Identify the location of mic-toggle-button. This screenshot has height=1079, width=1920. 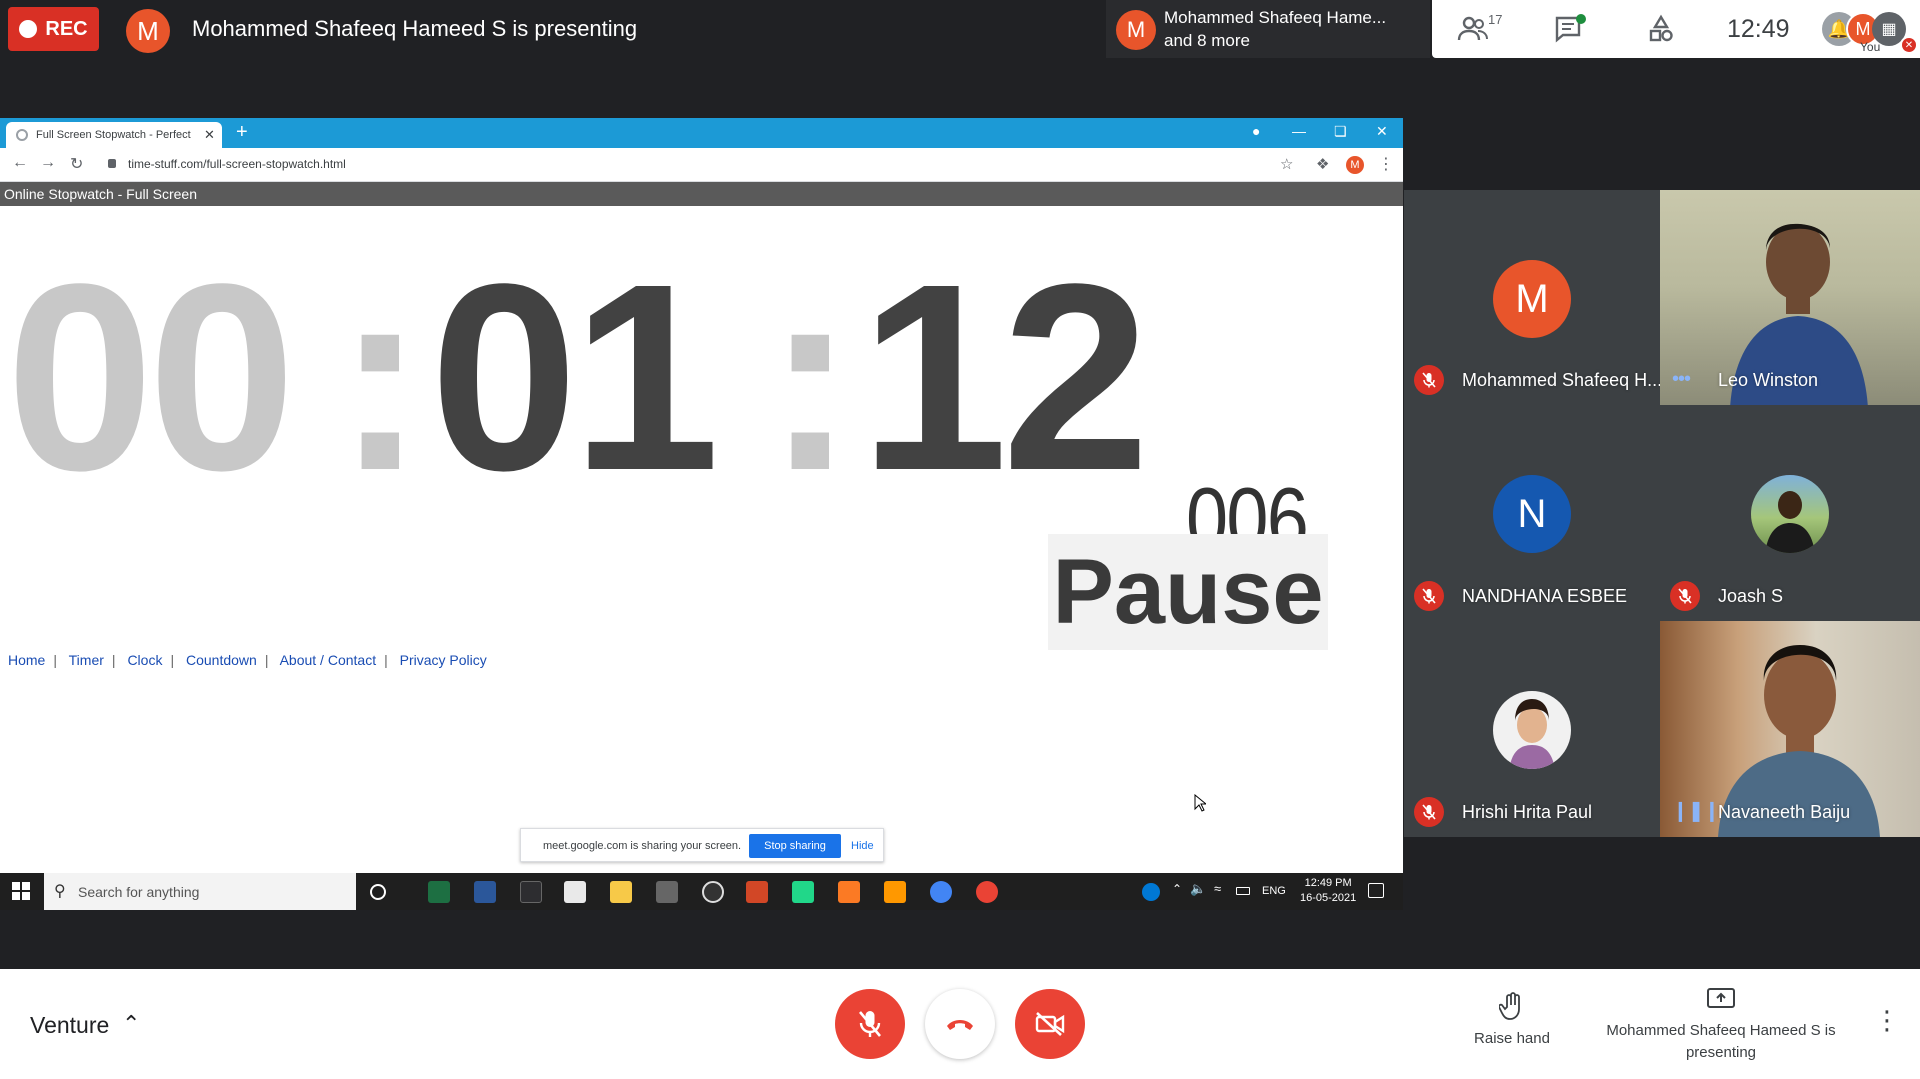
(870, 1024).